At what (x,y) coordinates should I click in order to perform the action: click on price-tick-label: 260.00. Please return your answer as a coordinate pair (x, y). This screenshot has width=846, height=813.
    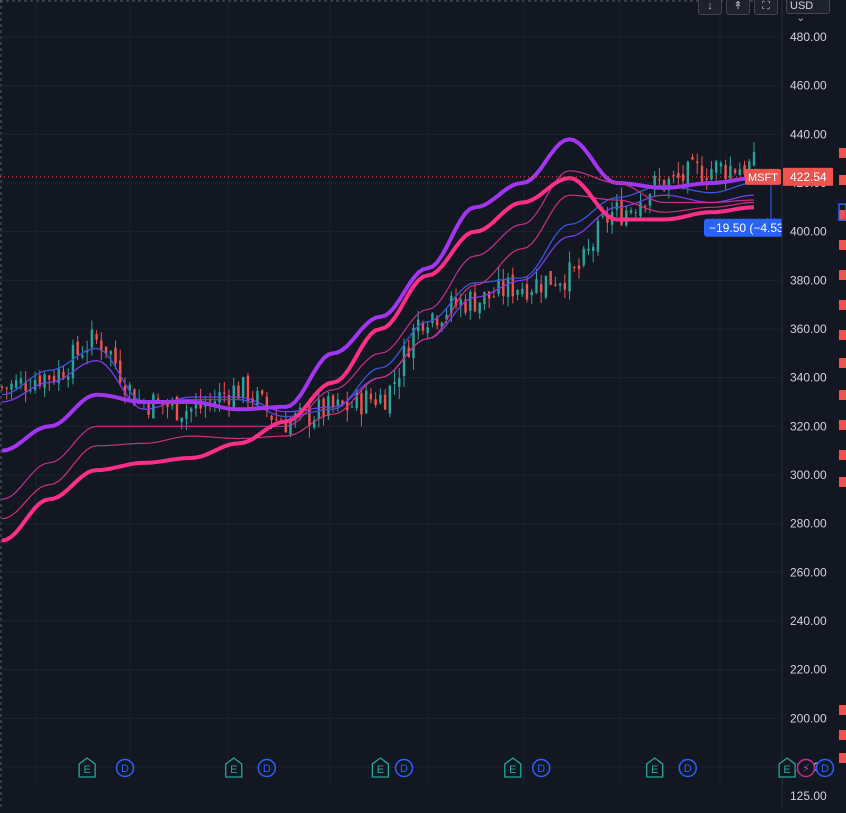
    Looking at the image, I should click on (808, 572).